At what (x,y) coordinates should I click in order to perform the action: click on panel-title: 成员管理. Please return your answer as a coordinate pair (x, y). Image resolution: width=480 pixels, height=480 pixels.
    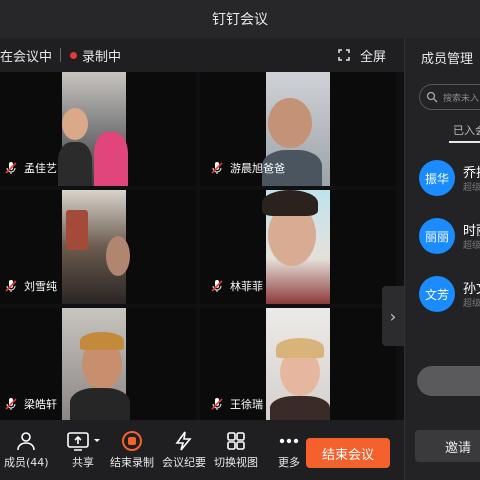
    Looking at the image, I should click on (447, 59).